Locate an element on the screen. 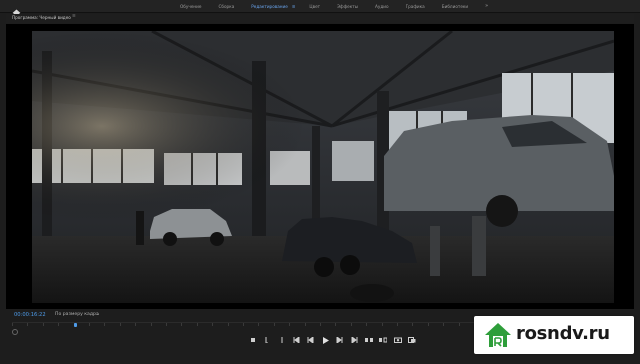 This screenshot has width=640, height=364. transport-controls is located at coordinates (335, 340).